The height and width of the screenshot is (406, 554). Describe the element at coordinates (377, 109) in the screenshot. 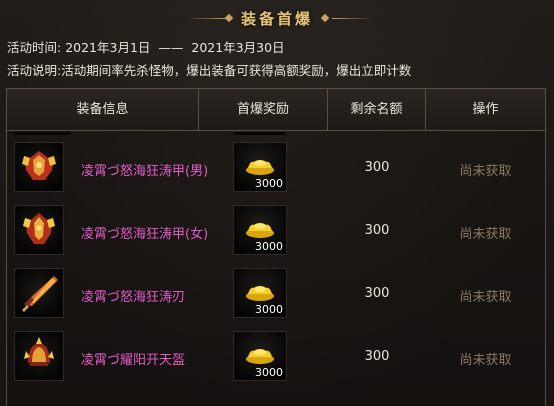

I see `header-remaining-slots: 剩余名额` at that location.